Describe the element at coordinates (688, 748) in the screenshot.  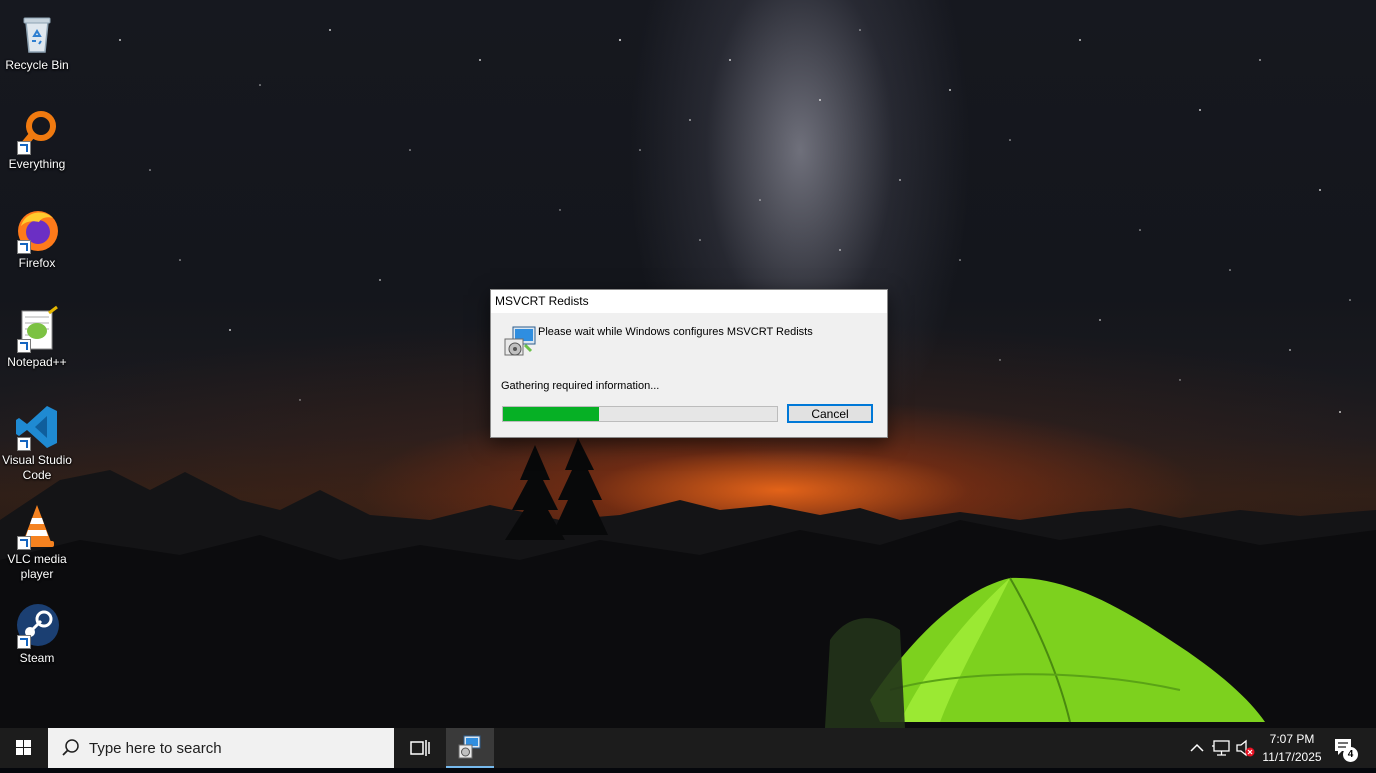
I see `taskbar: Type here to search 7:07 PM 11/17/2025` at that location.